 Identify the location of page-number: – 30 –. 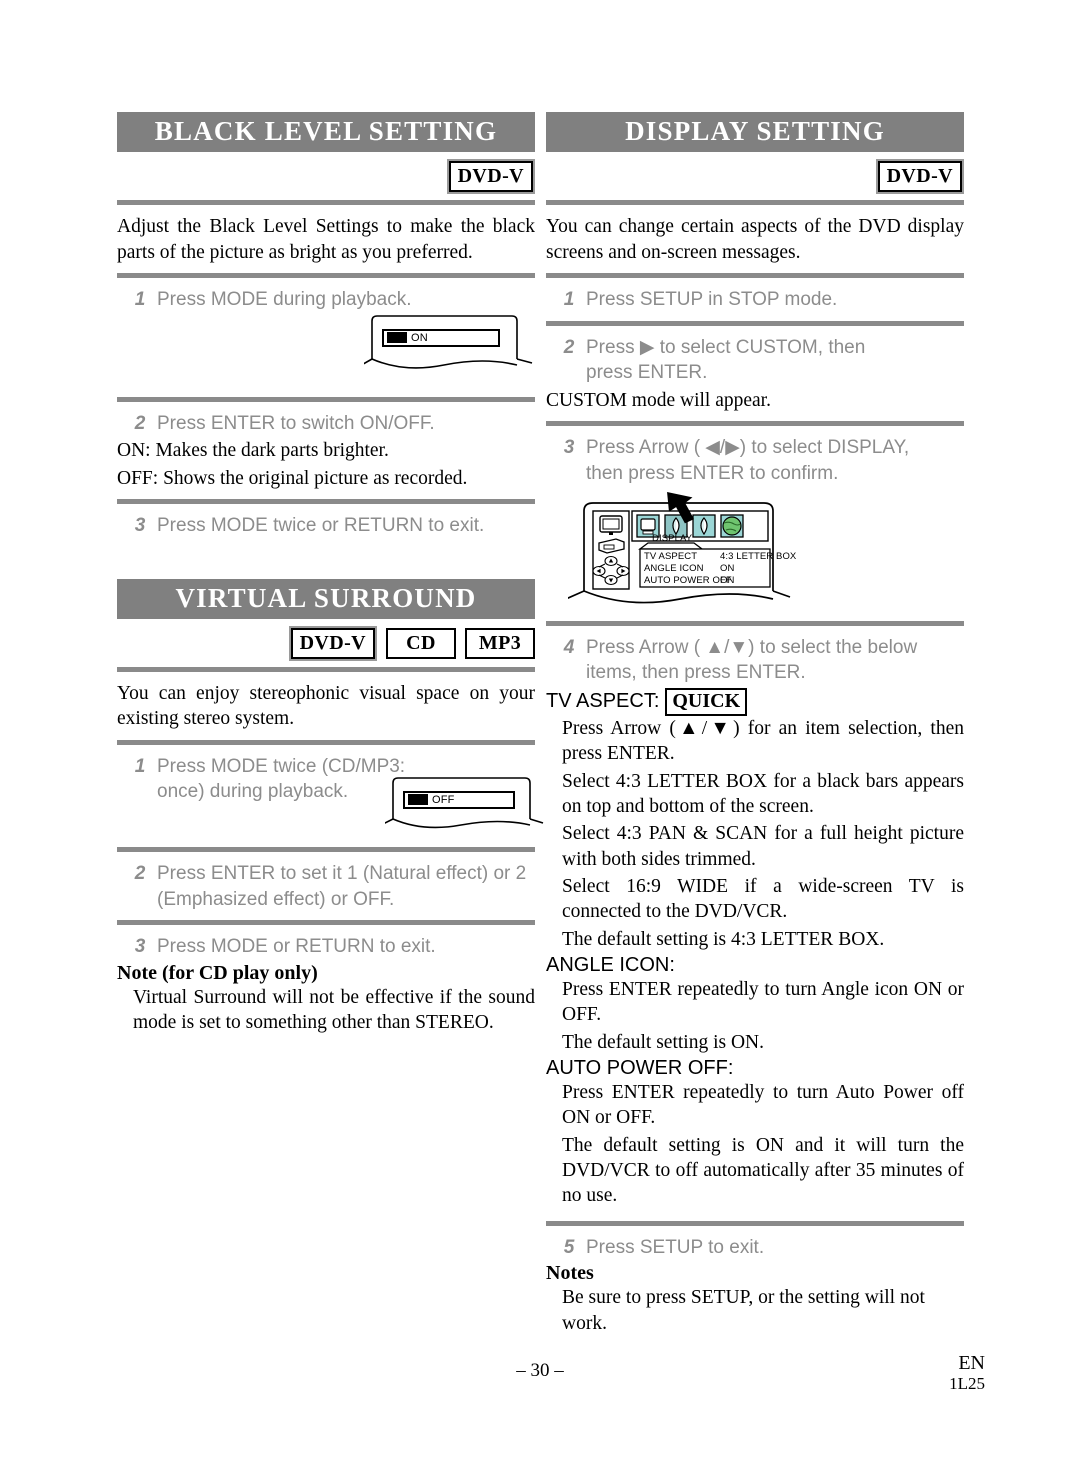
(540, 1370).